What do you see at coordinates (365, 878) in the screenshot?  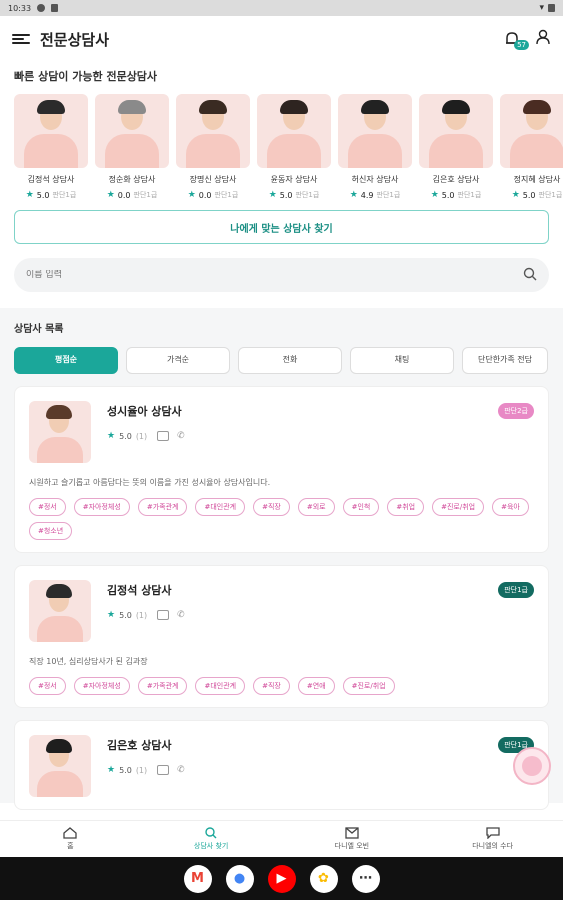 I see `apps-icon: ⋯` at bounding box center [365, 878].